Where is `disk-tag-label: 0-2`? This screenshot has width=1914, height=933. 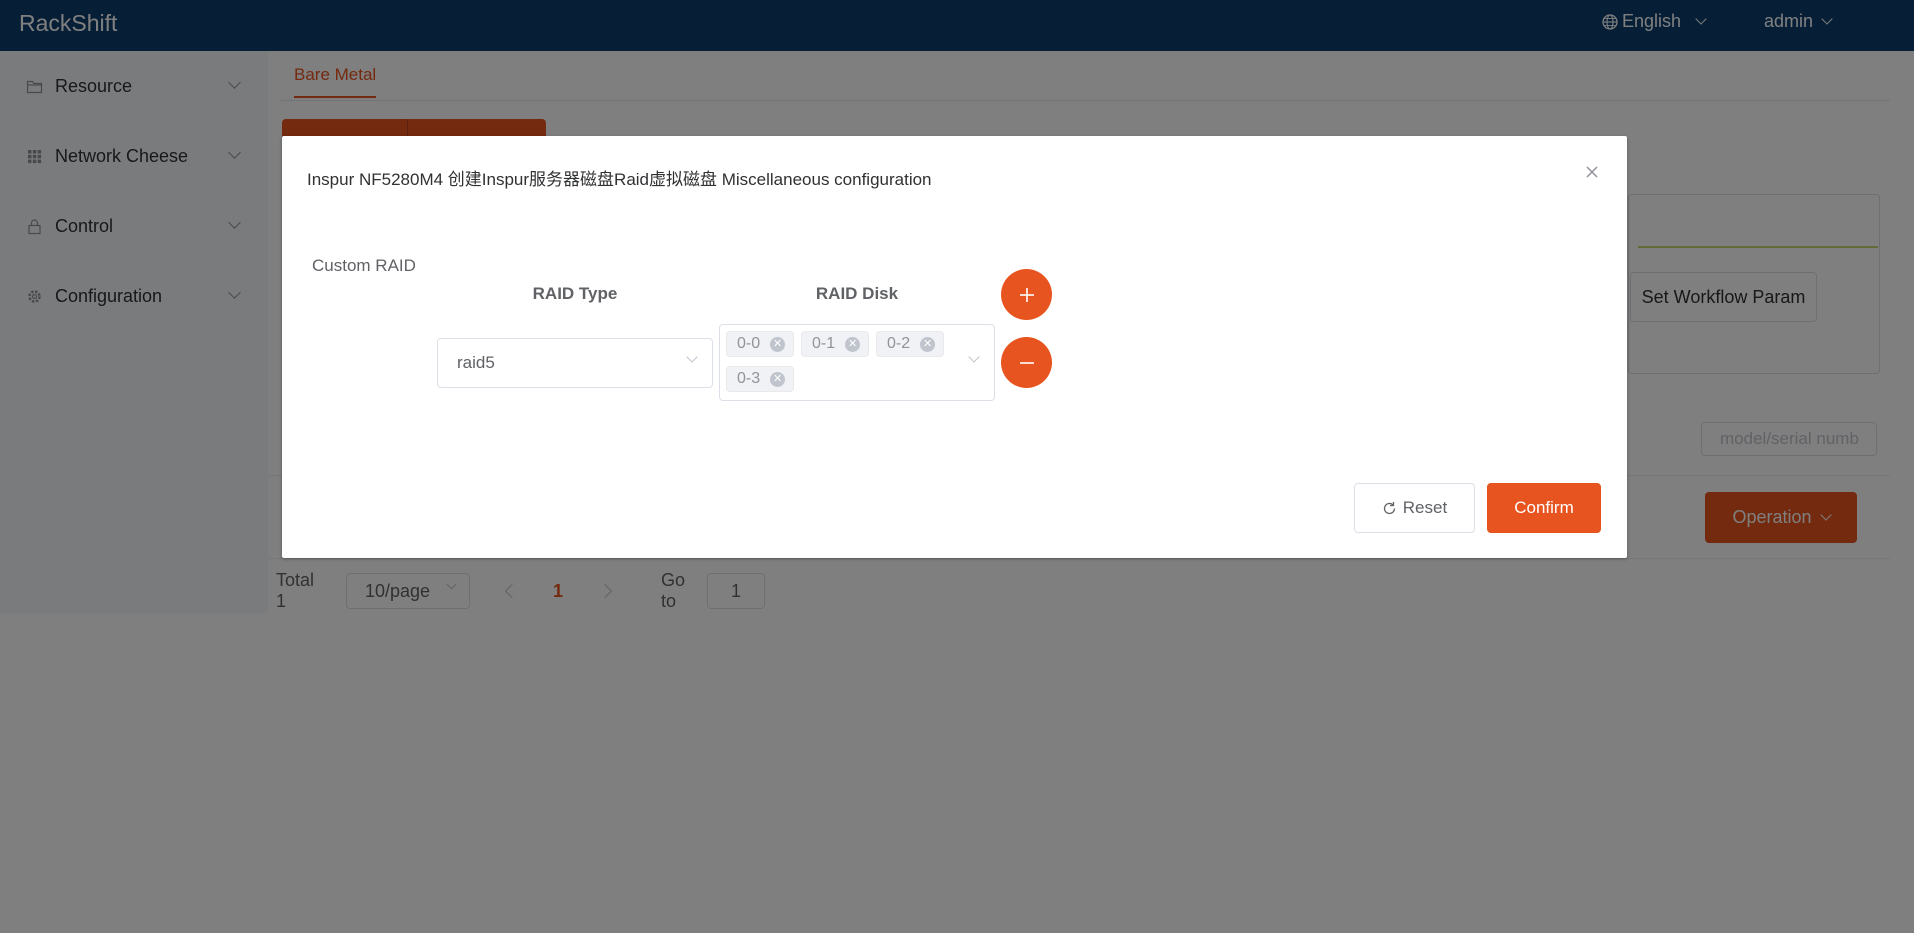
disk-tag-label: 0-2 is located at coordinates (899, 343).